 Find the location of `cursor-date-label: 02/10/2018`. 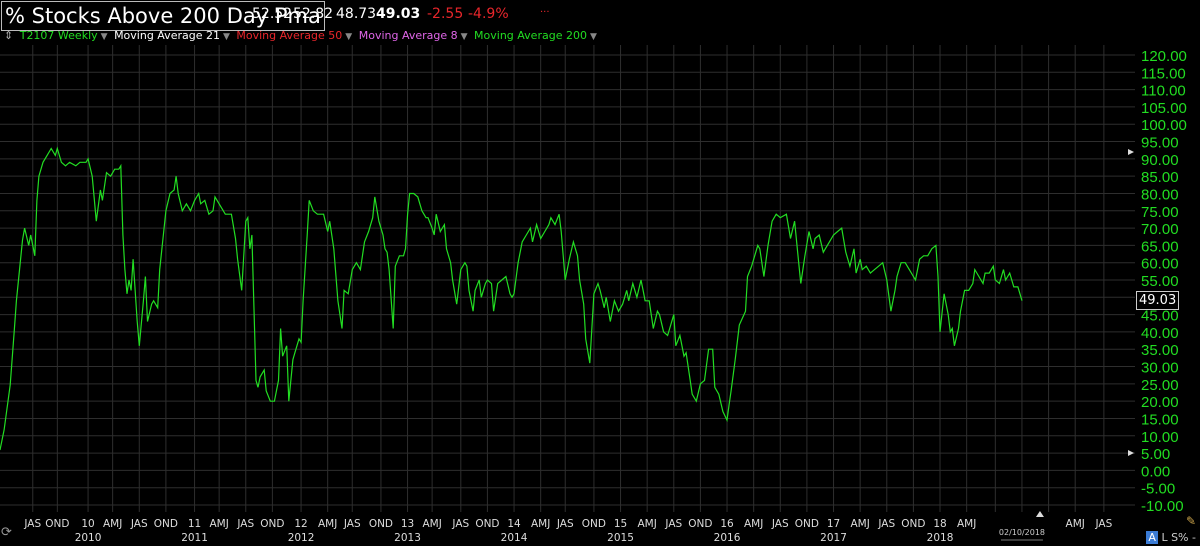

cursor-date-label: 02/10/2018 is located at coordinates (1022, 532).